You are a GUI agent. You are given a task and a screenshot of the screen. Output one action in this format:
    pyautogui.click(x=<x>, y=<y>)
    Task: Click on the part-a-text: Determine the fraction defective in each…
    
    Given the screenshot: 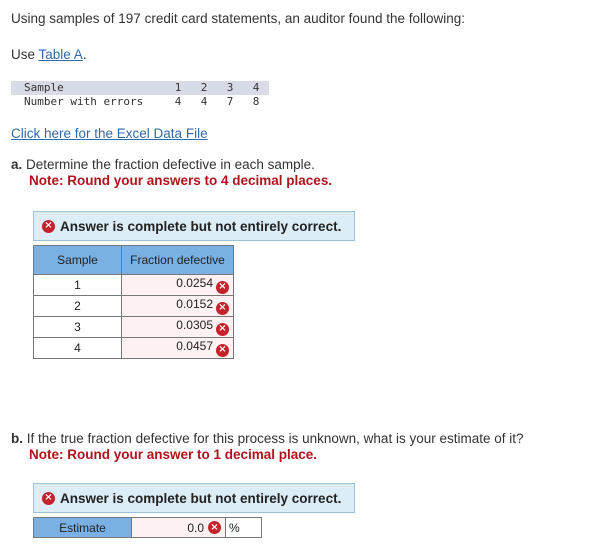 What is the action you would take?
    pyautogui.click(x=170, y=164)
    